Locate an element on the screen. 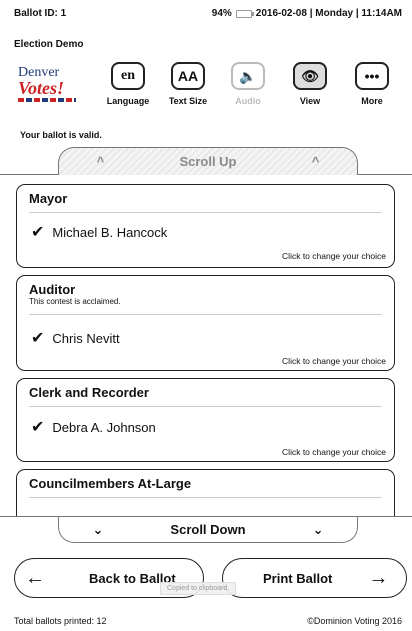 This screenshot has width=412, height=631. arrow-right-icon: → is located at coordinates (378, 577).